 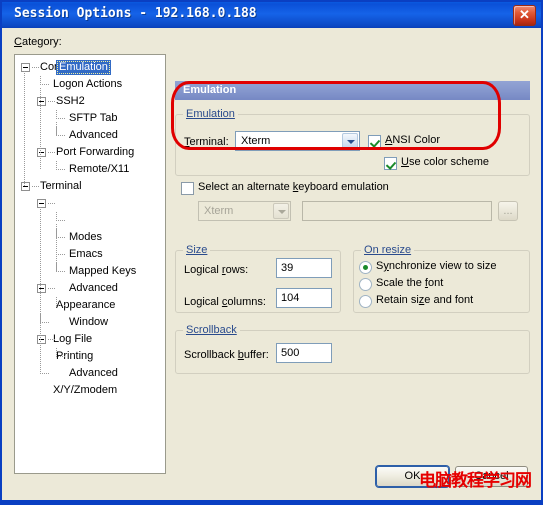 I want to click on radio-retain-size-font-circle, so click(x=365, y=301).